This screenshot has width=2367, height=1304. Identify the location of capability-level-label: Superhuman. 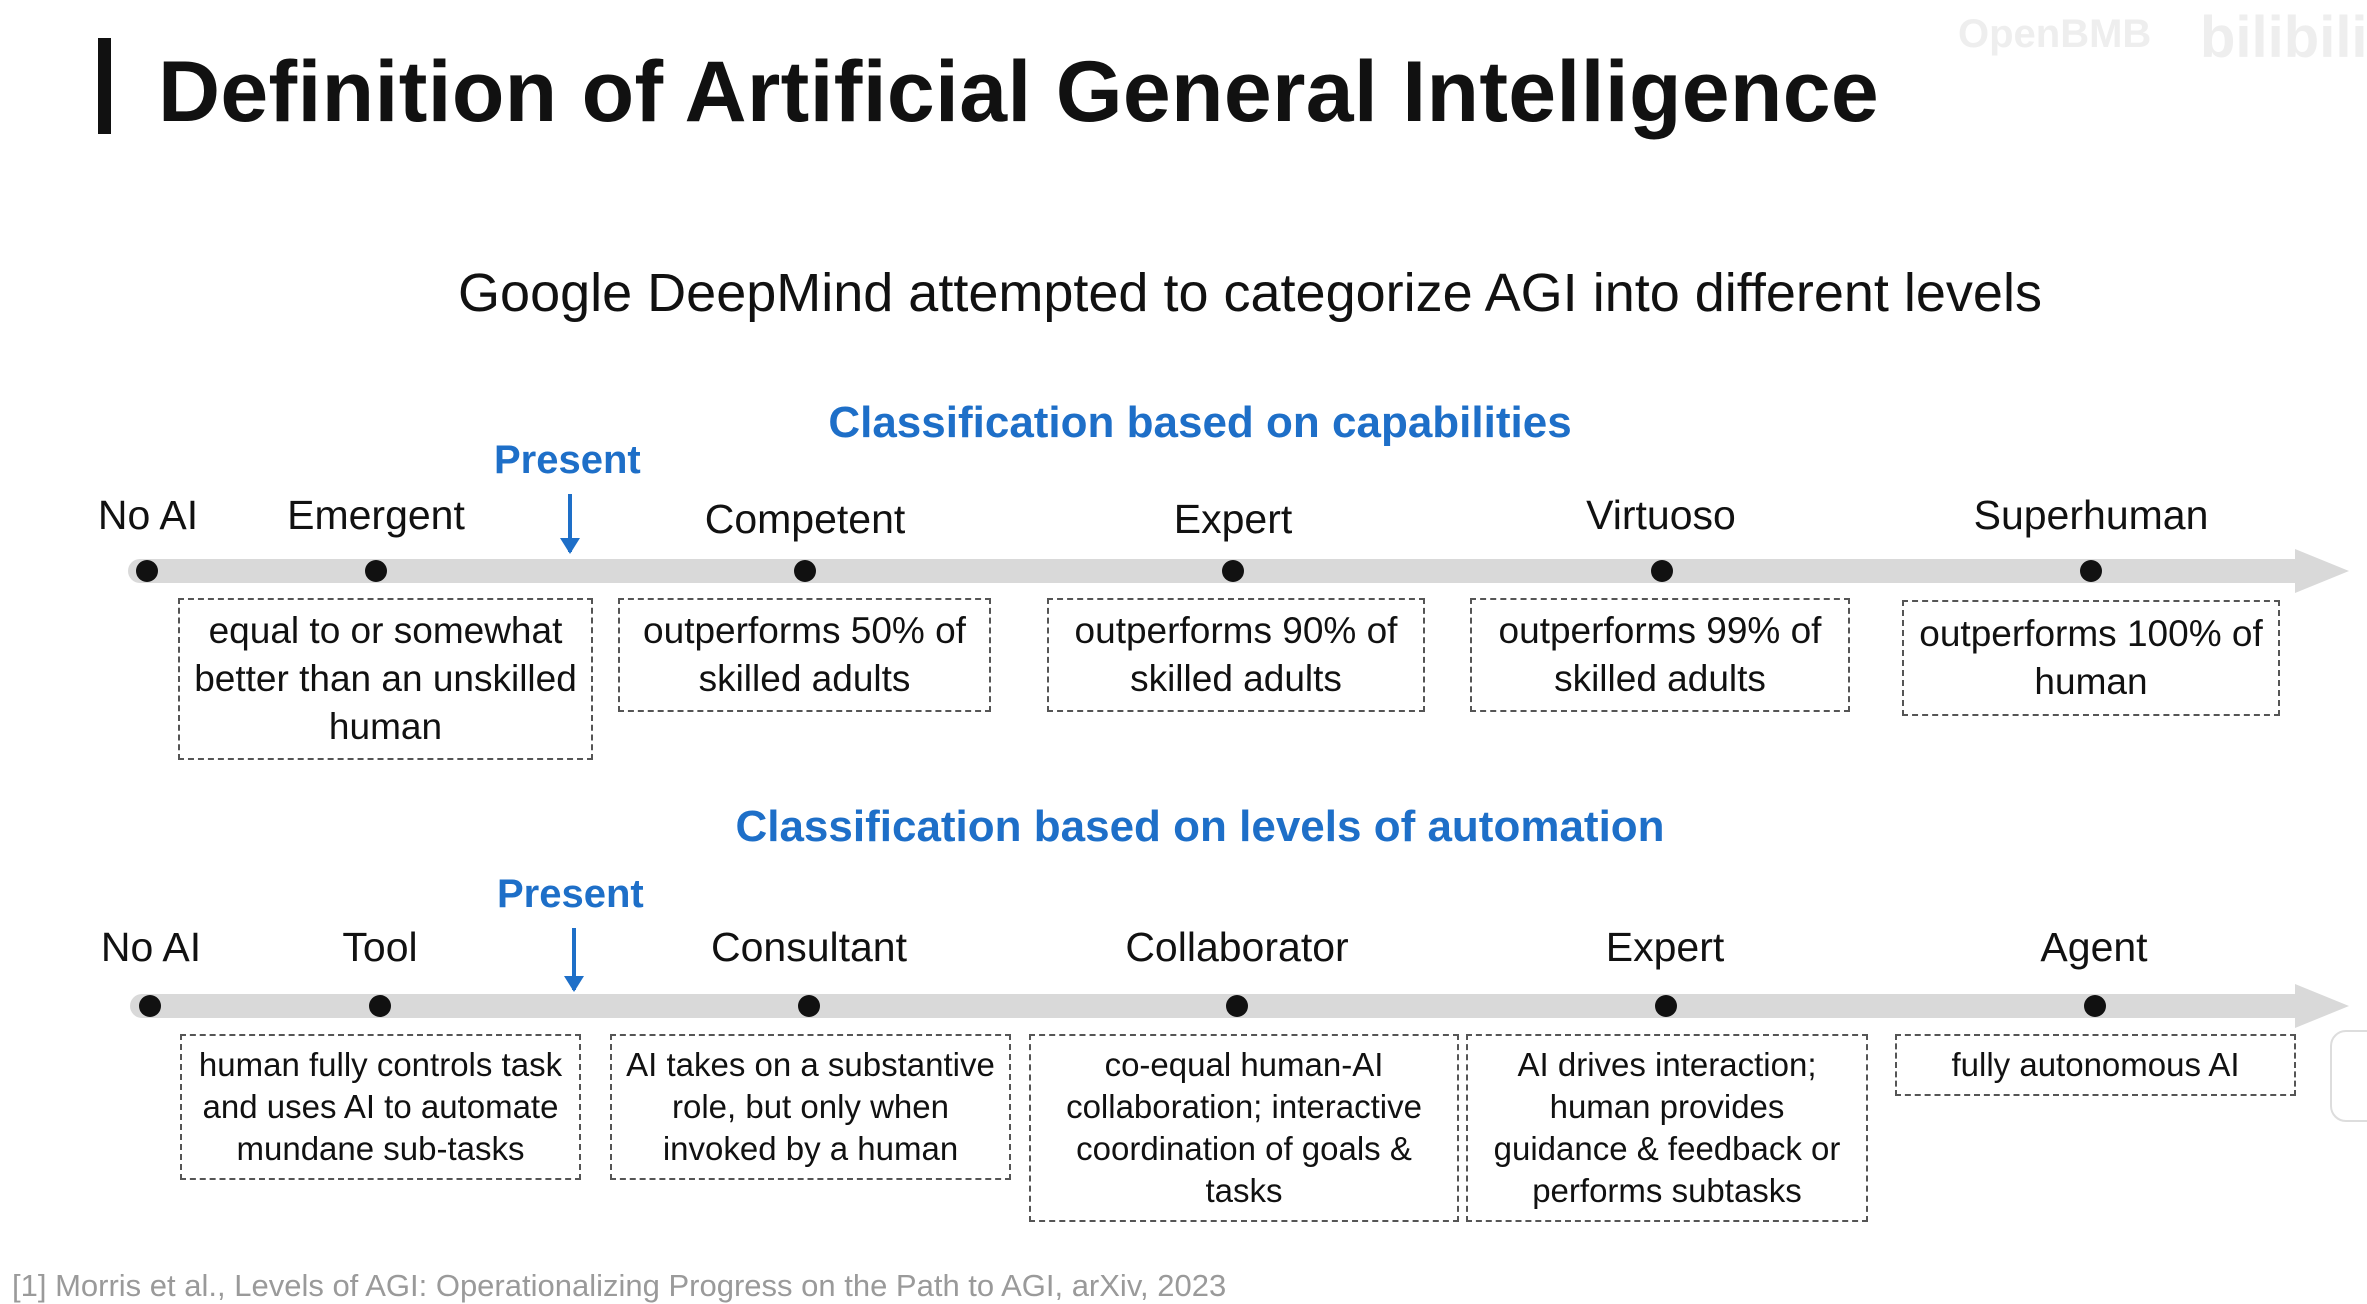
(2091, 515).